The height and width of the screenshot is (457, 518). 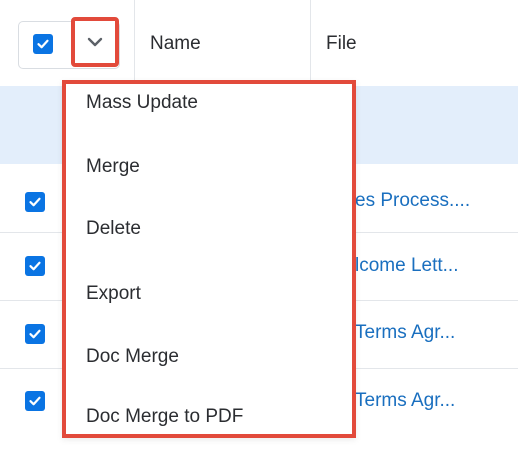 I want to click on chevron-down-icon, so click(x=95, y=42).